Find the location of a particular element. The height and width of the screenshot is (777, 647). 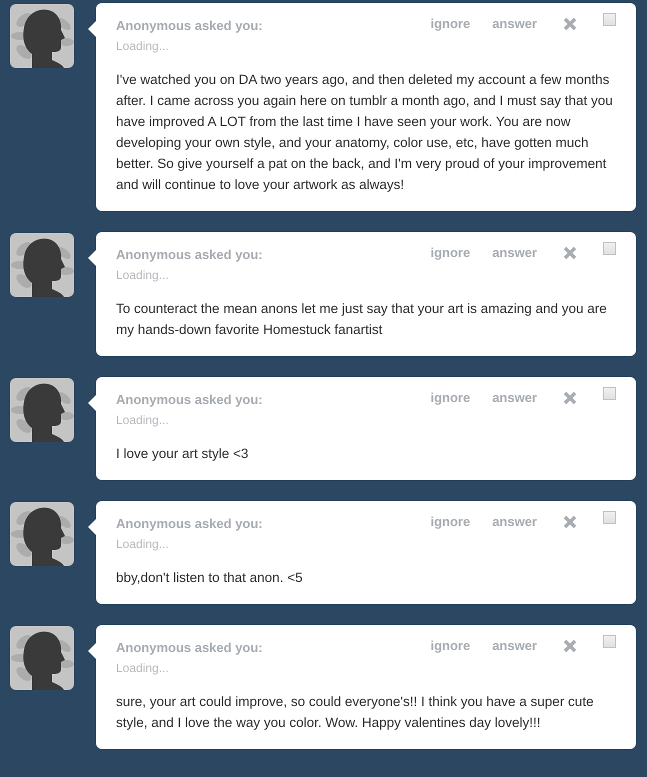

question-text: I love your art style <3 is located at coordinates (183, 454).